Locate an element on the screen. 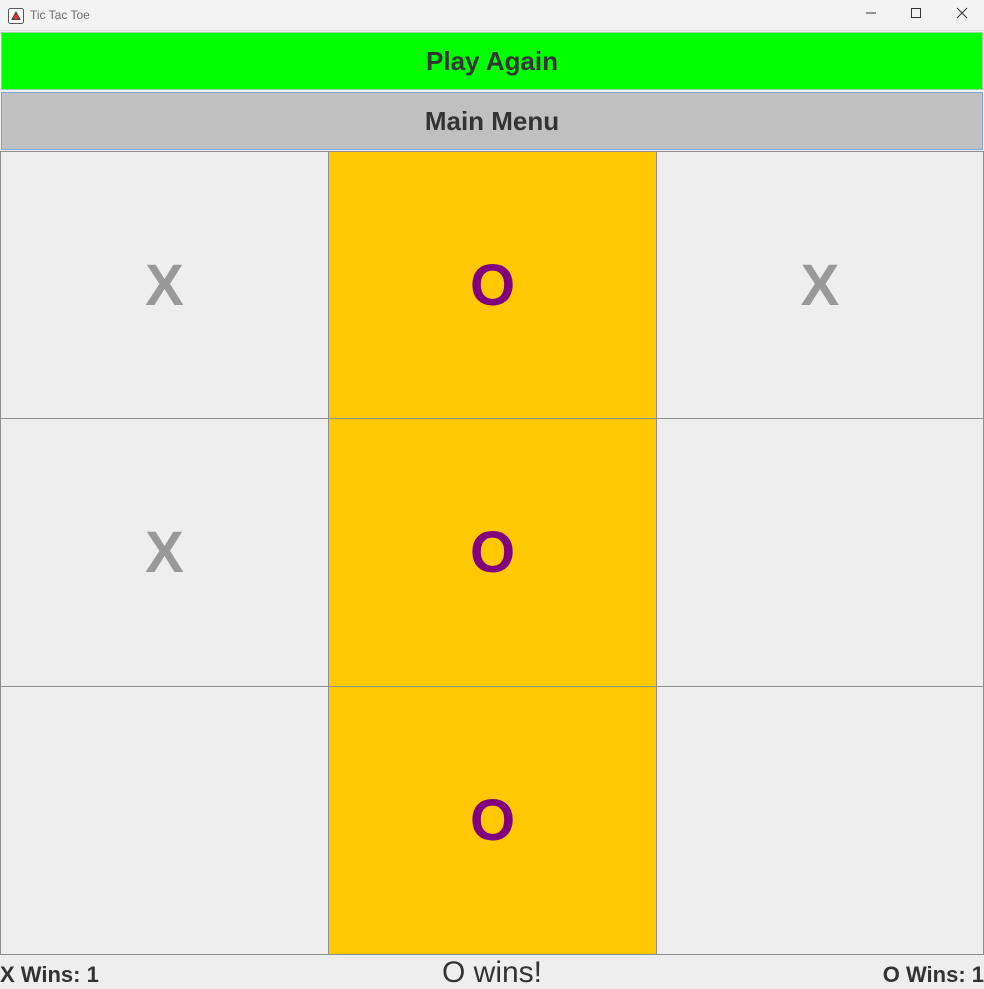  close-button is located at coordinates (961, 15).